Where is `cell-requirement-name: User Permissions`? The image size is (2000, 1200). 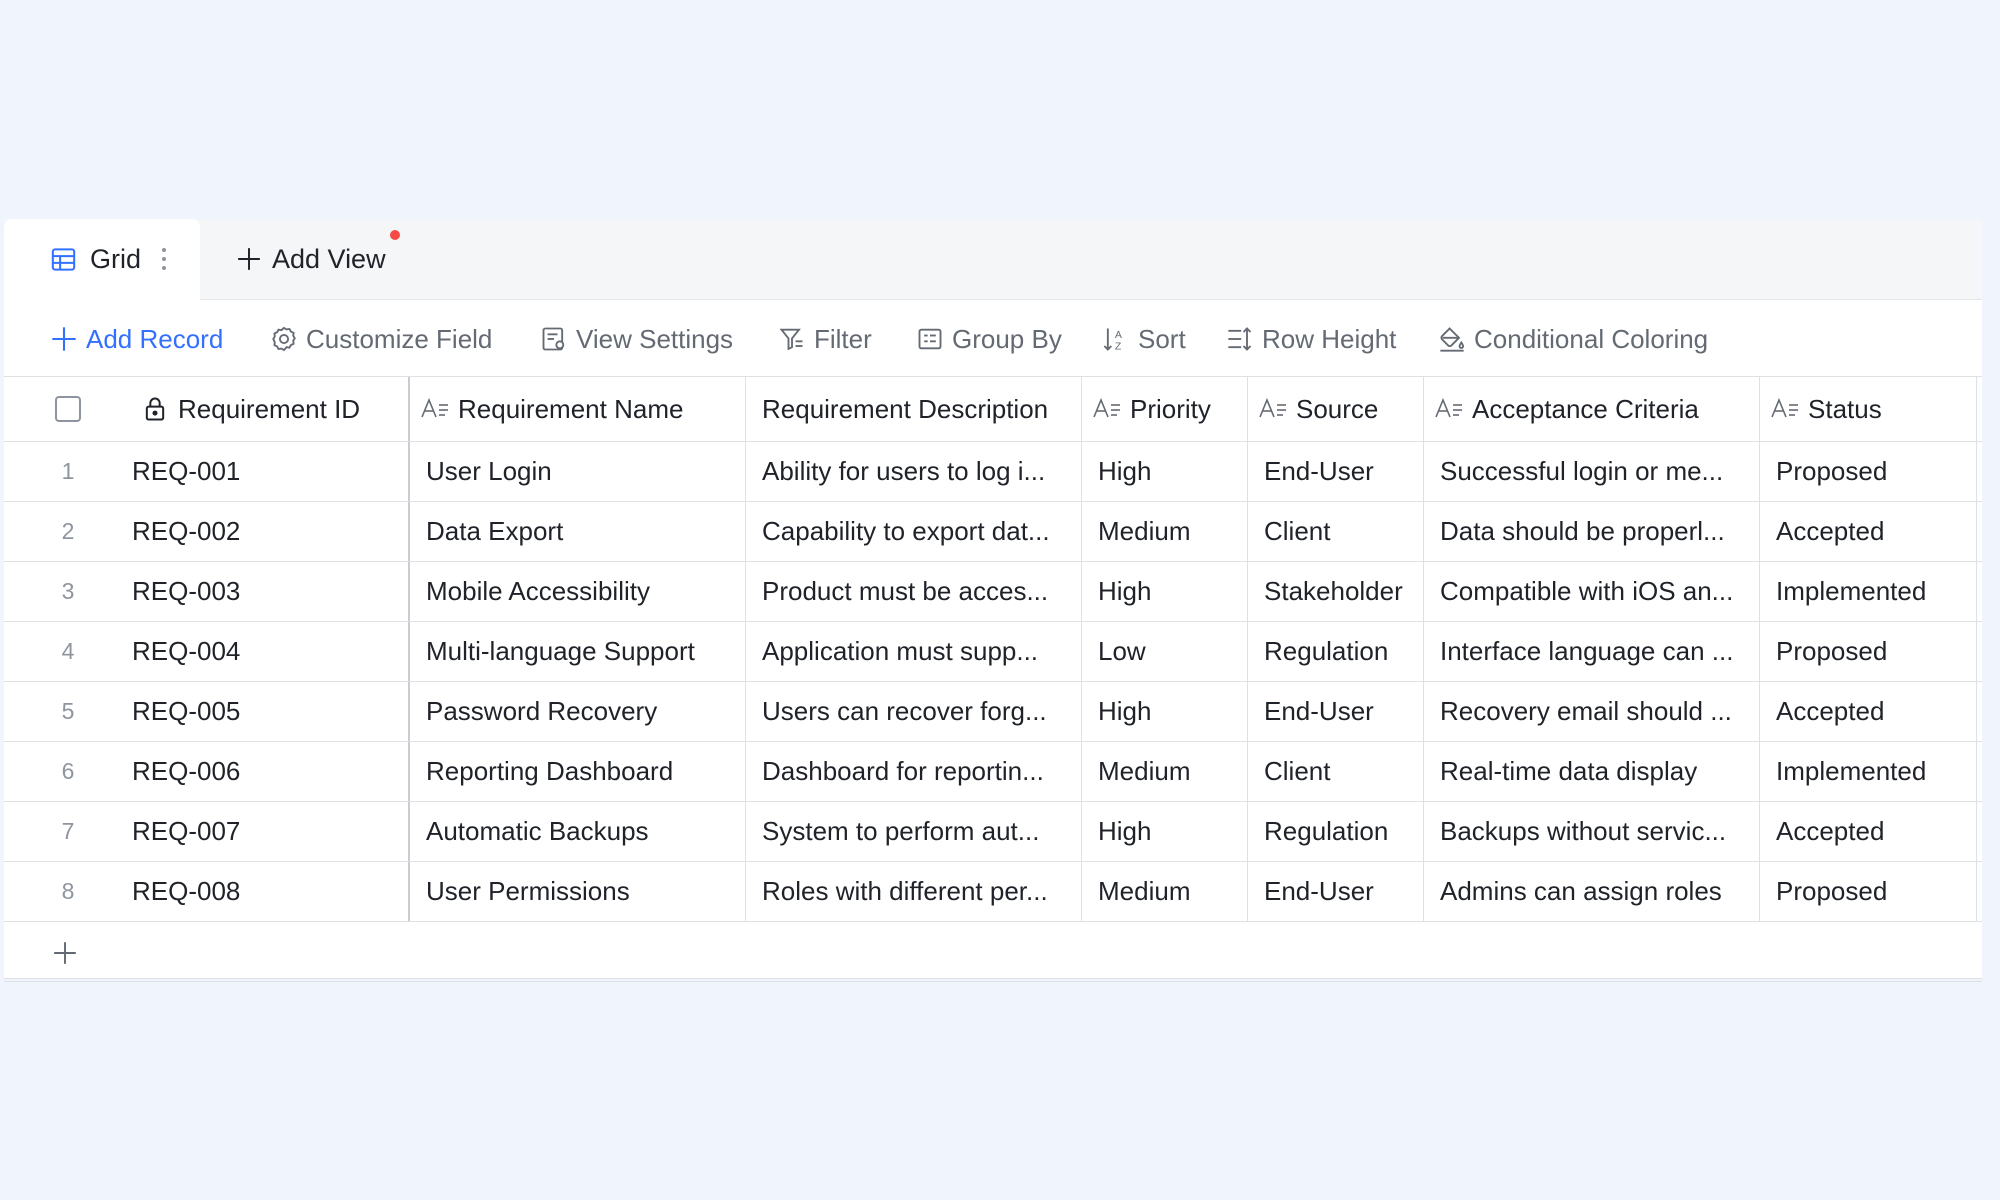
cell-requirement-name: User Permissions is located at coordinates (576, 891).